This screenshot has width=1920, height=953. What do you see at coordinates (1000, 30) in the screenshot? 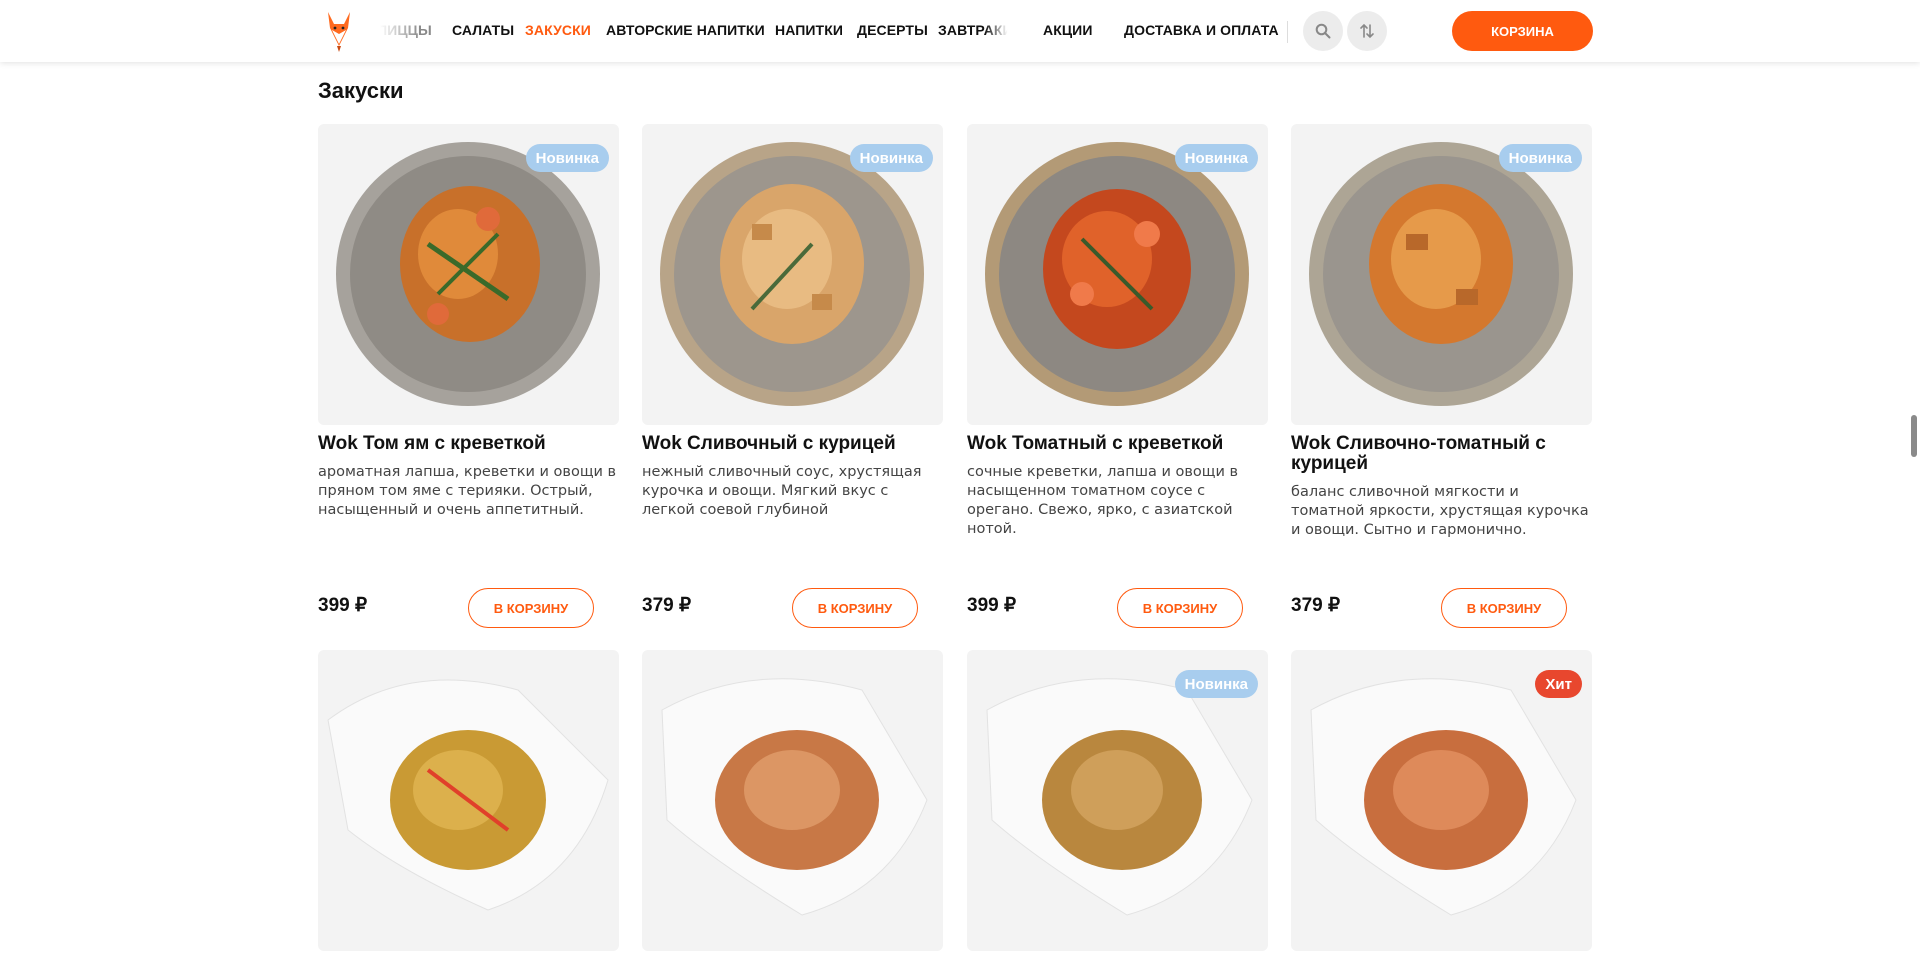
I see `nav-fade-right` at bounding box center [1000, 30].